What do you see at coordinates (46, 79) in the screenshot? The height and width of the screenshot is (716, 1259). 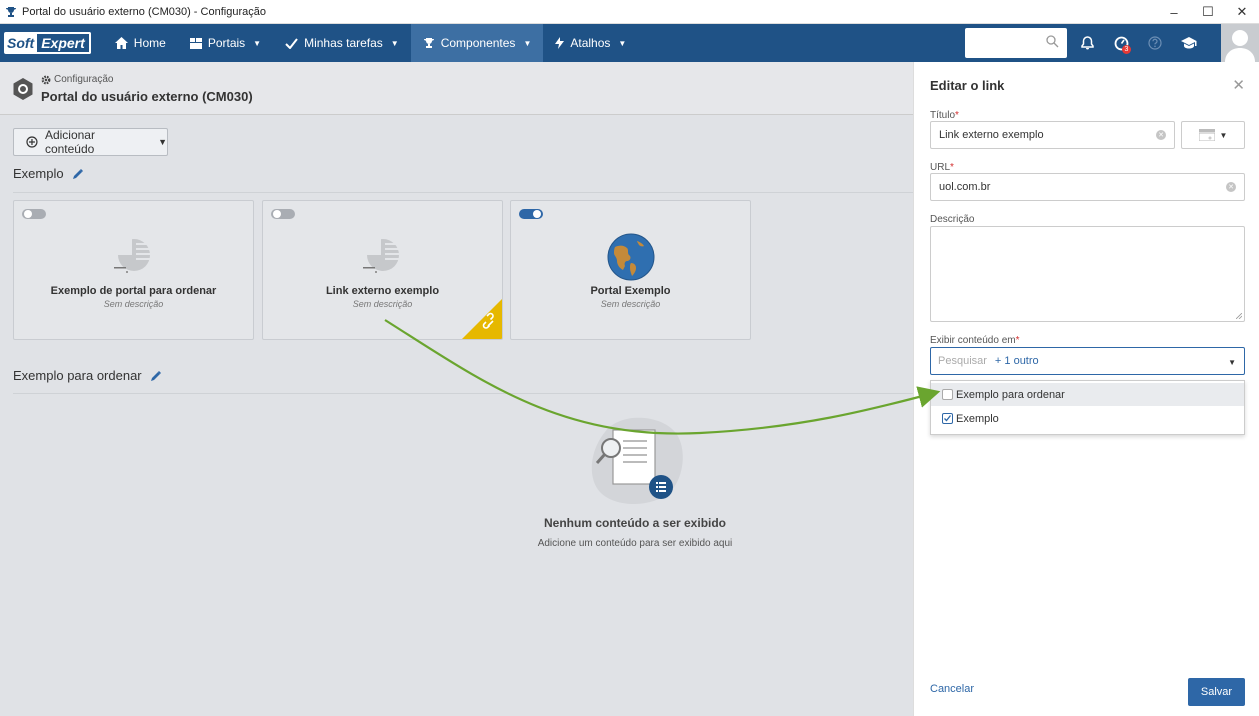 I see `gear-icon` at bounding box center [46, 79].